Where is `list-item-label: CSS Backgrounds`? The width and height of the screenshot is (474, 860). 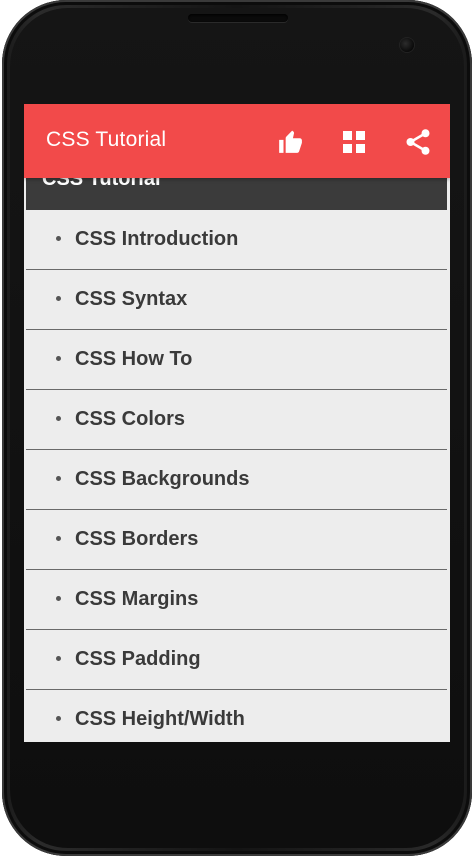 list-item-label: CSS Backgrounds is located at coordinates (162, 479).